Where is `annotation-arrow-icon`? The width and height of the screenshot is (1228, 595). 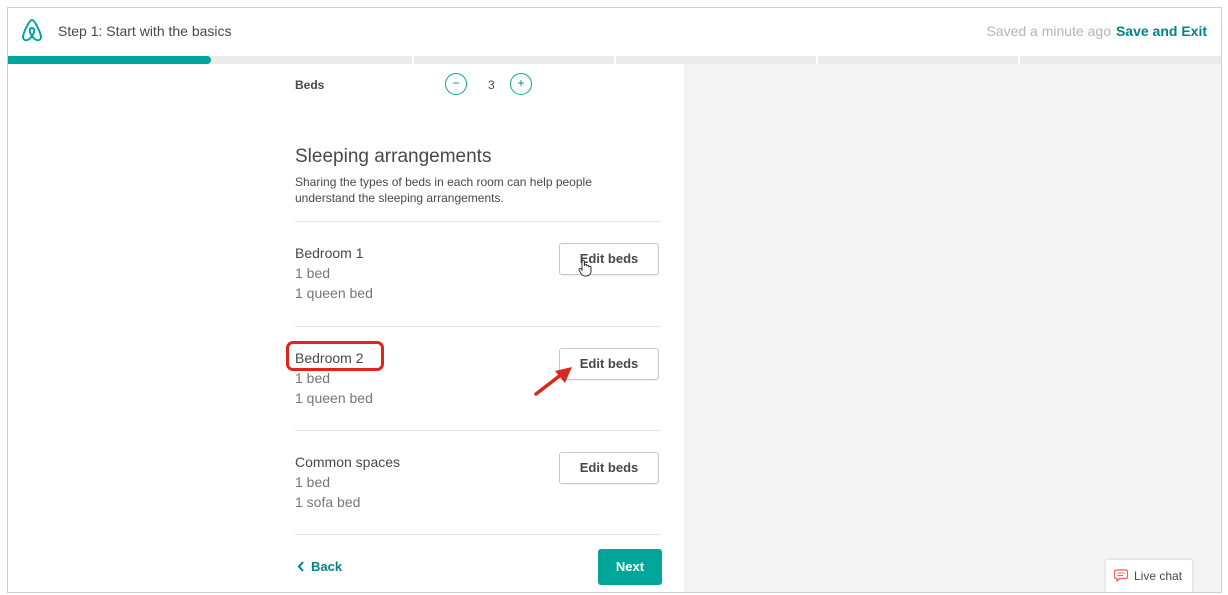
annotation-arrow-icon is located at coordinates (553, 381).